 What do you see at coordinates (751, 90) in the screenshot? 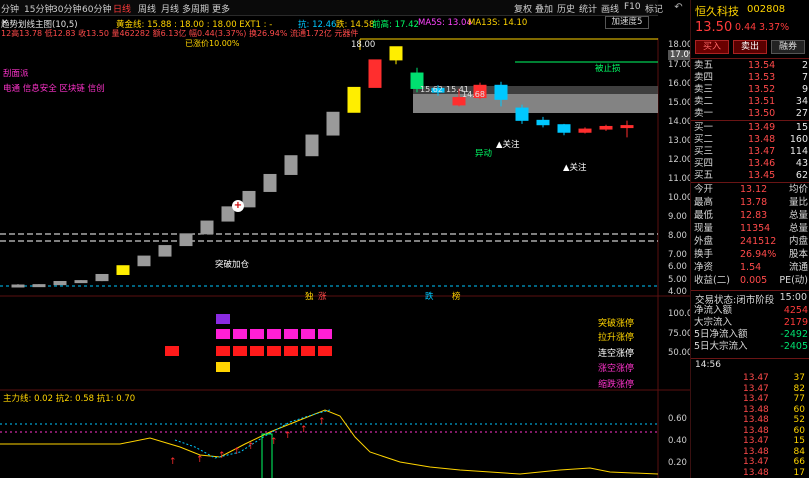
I see `ask-row: 卖三 13.52 9` at bounding box center [751, 90].